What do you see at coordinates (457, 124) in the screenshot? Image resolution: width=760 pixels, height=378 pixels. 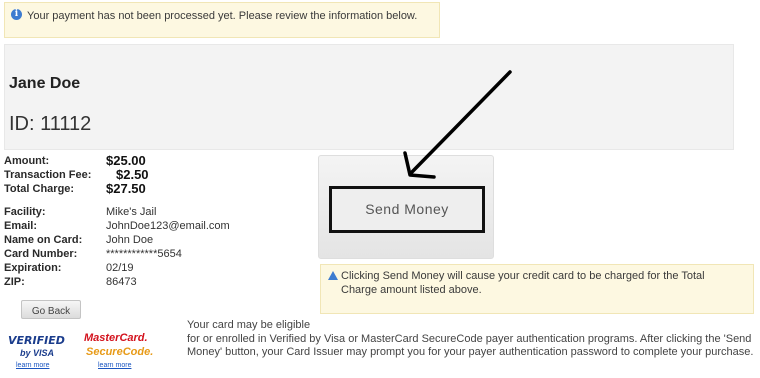 I see `annotation-arrow-icon` at bounding box center [457, 124].